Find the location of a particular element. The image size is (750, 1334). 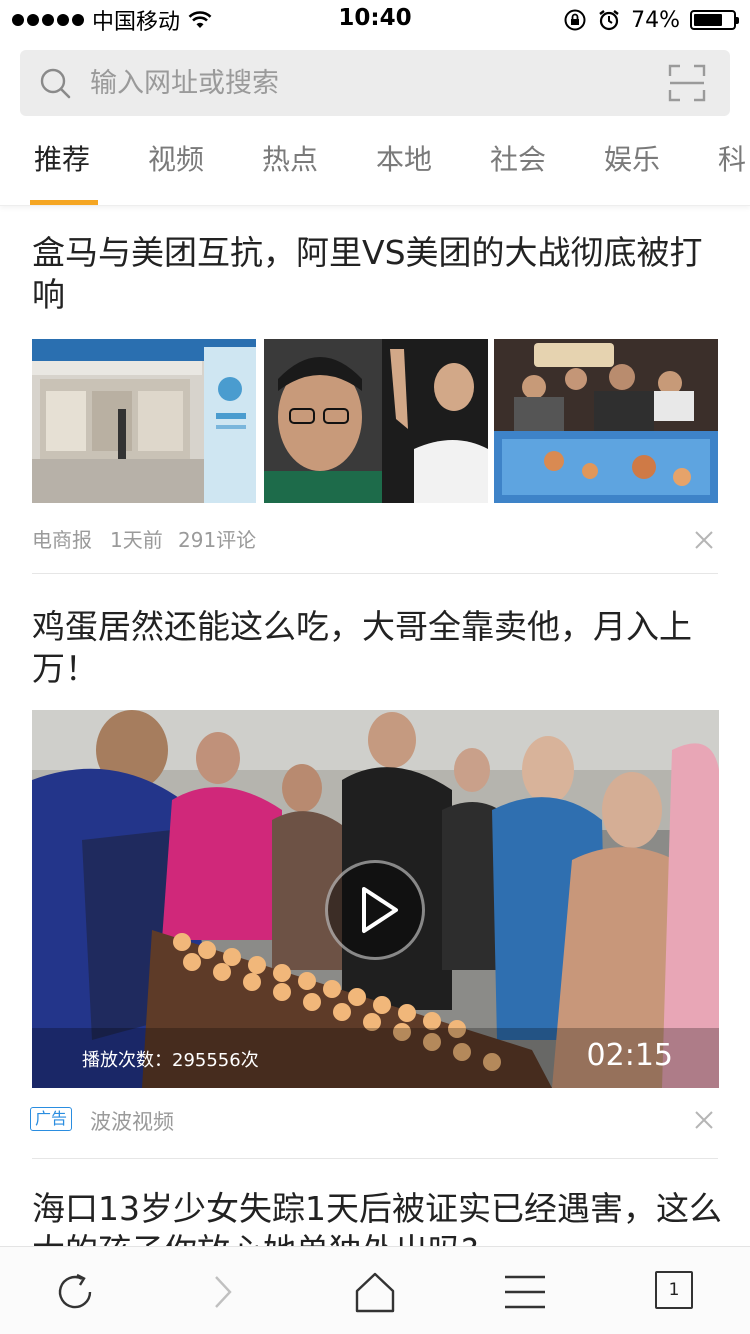

tab-hot: 热点 is located at coordinates (290, 158).